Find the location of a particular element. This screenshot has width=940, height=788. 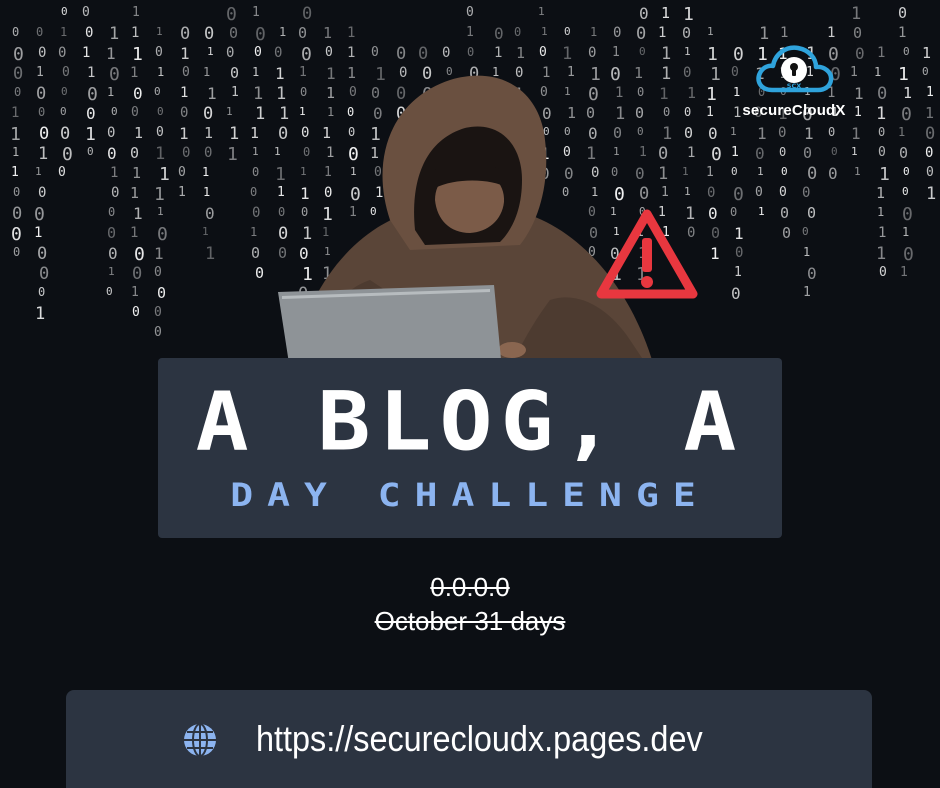

securecloudx-logo: SCX secureCloudX is located at coordinates (794, 85).